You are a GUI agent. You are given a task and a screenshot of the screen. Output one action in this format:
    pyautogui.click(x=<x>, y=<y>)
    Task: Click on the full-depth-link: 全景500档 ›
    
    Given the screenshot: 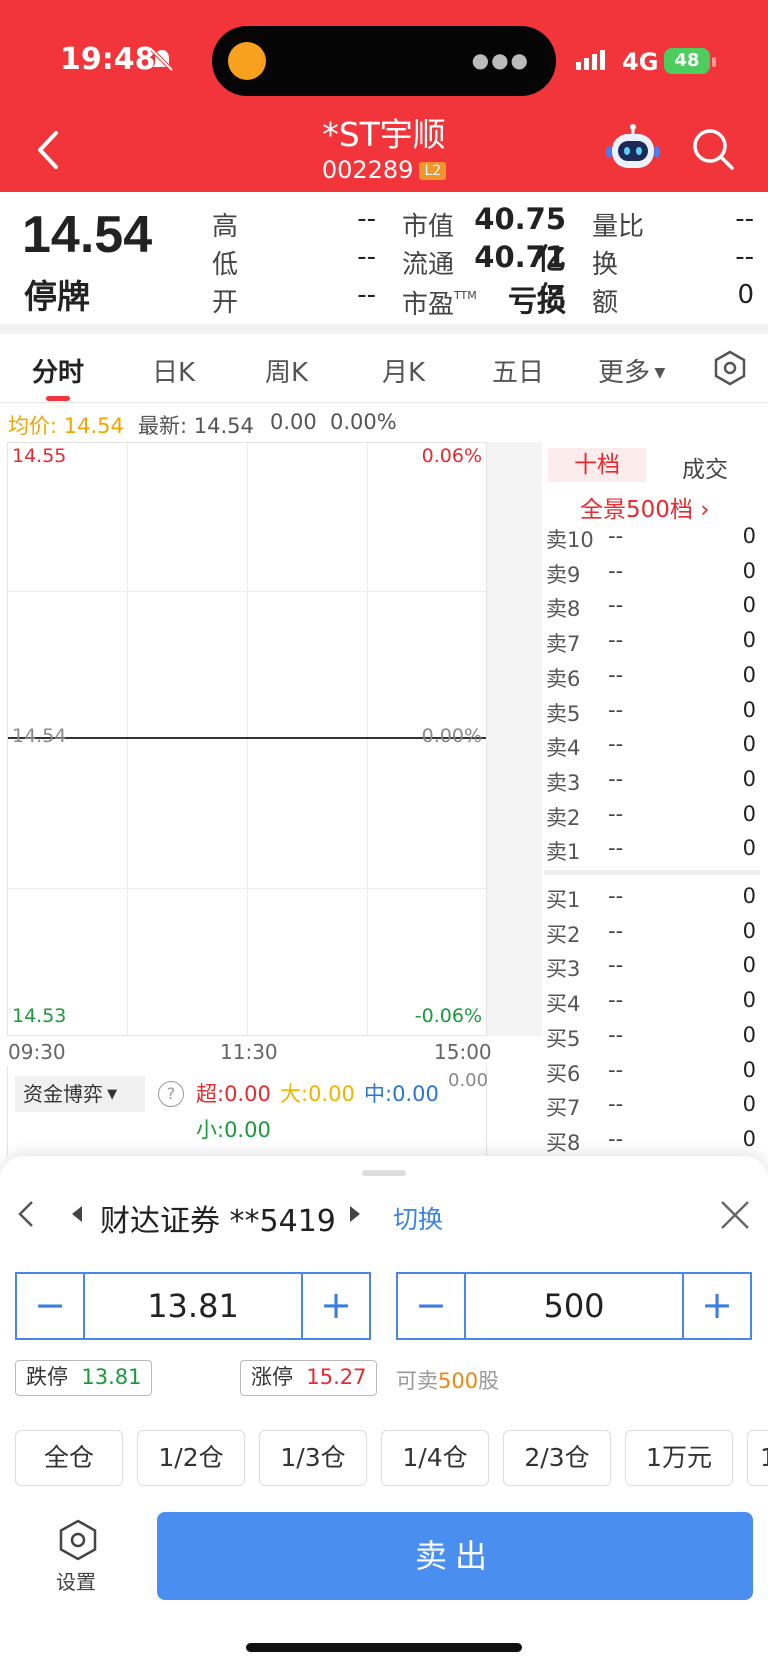 What is the action you would take?
    pyautogui.click(x=644, y=507)
    